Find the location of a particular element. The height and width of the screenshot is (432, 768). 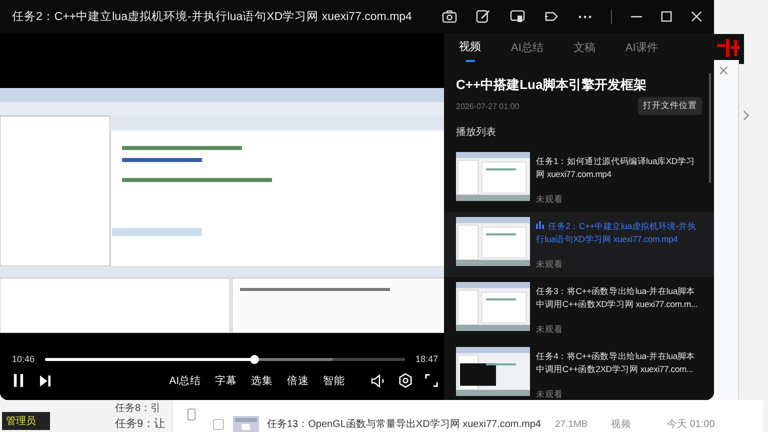

duration-time: 18:47 is located at coordinates (426, 359).